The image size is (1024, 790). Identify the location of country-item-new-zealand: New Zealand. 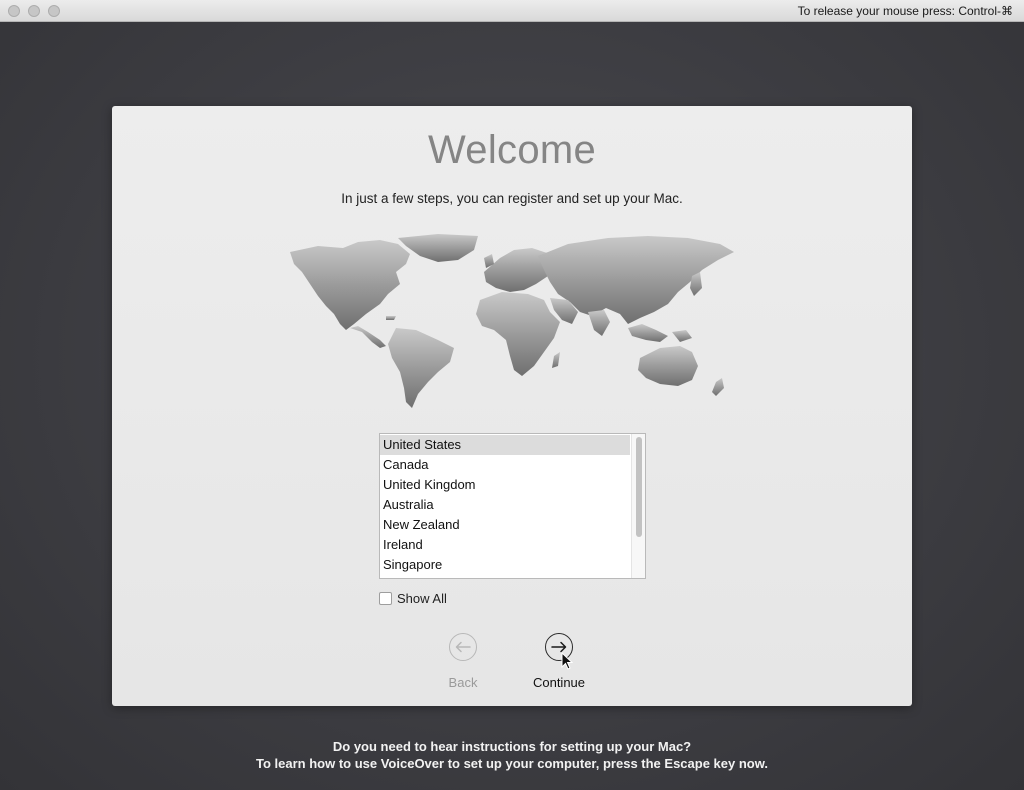
(505, 525).